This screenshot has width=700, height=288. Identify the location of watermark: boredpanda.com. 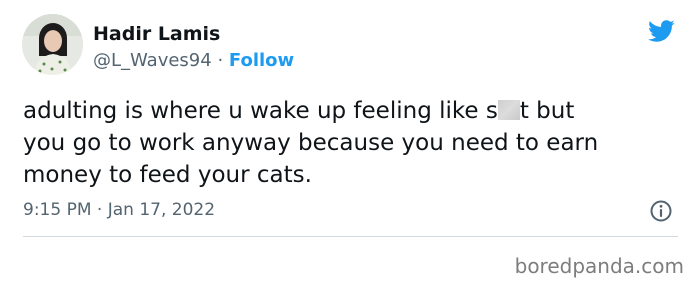
(599, 266).